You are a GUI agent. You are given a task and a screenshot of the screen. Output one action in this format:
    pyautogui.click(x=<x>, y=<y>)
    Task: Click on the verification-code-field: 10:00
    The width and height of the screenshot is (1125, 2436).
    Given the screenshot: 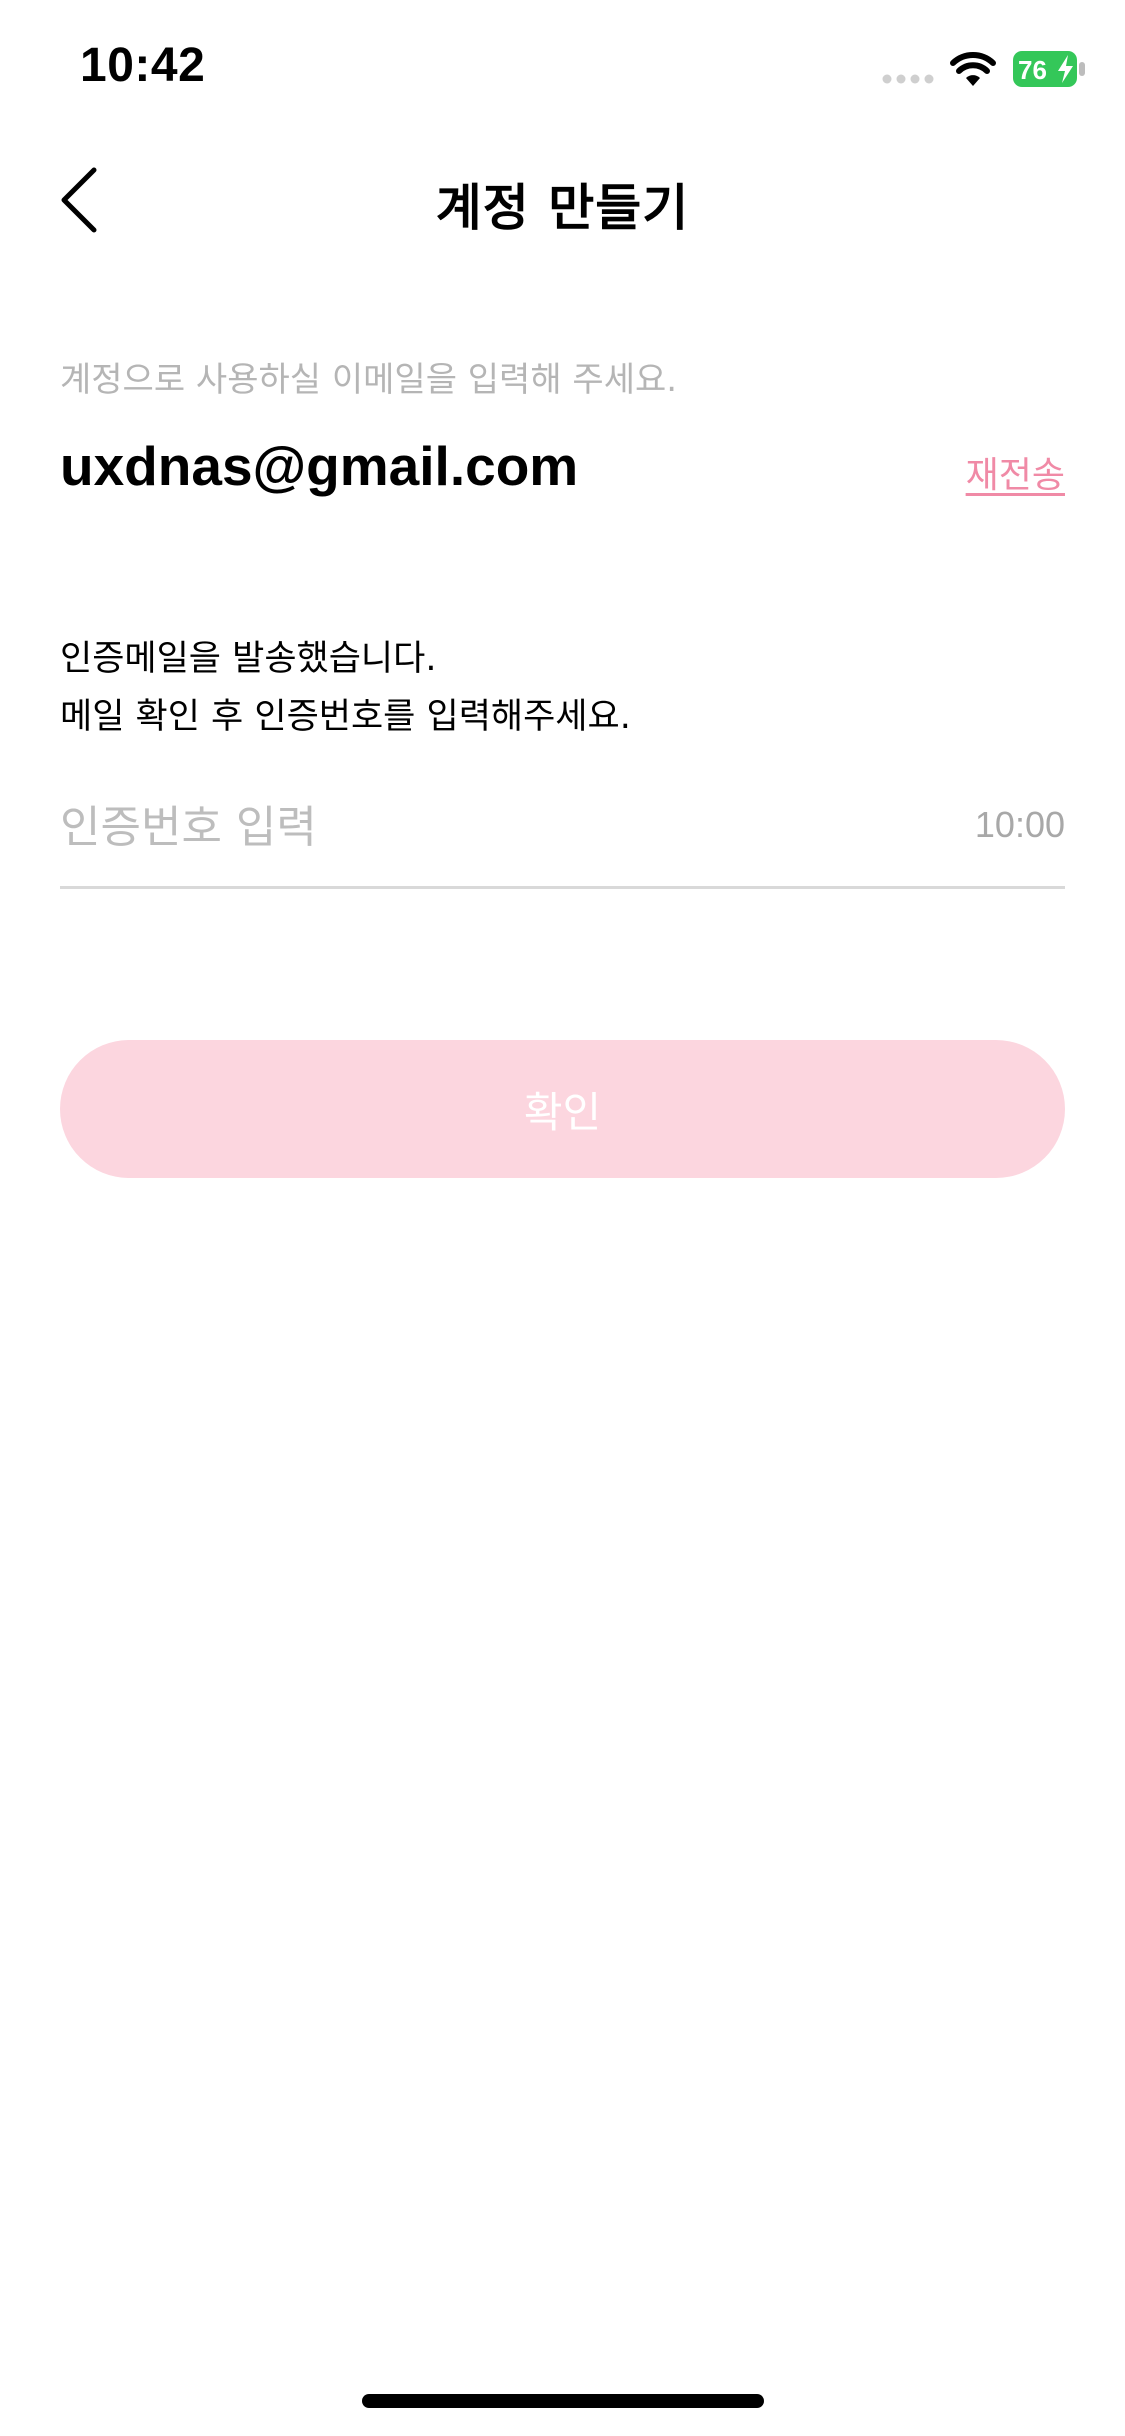 What is the action you would take?
    pyautogui.click(x=562, y=833)
    